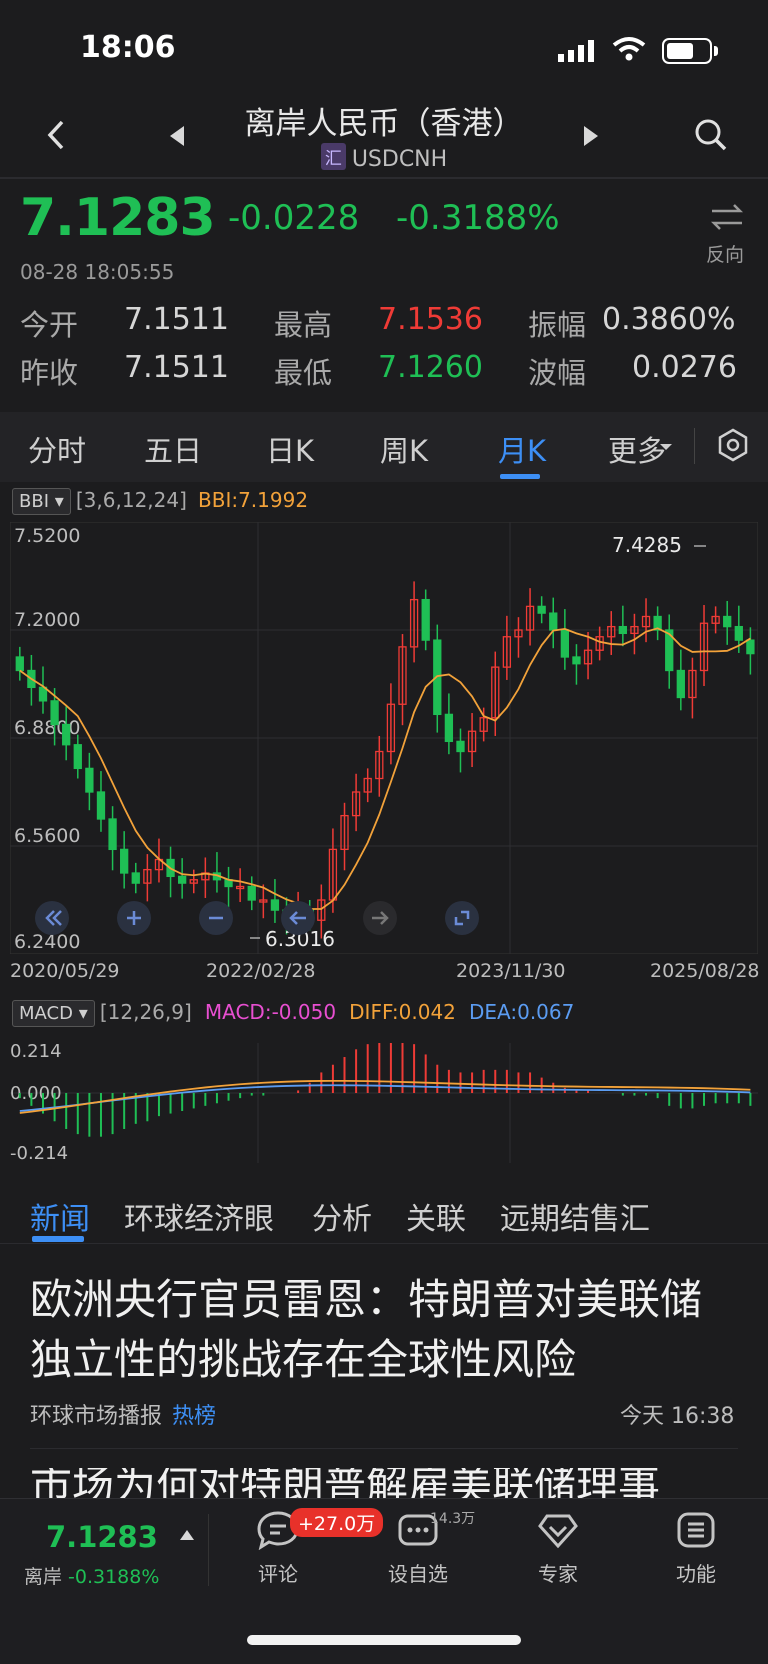 The width and height of the screenshot is (768, 1664). What do you see at coordinates (384, 1103) in the screenshot?
I see `macd-chart: 0.2140.000-0.214` at bounding box center [384, 1103].